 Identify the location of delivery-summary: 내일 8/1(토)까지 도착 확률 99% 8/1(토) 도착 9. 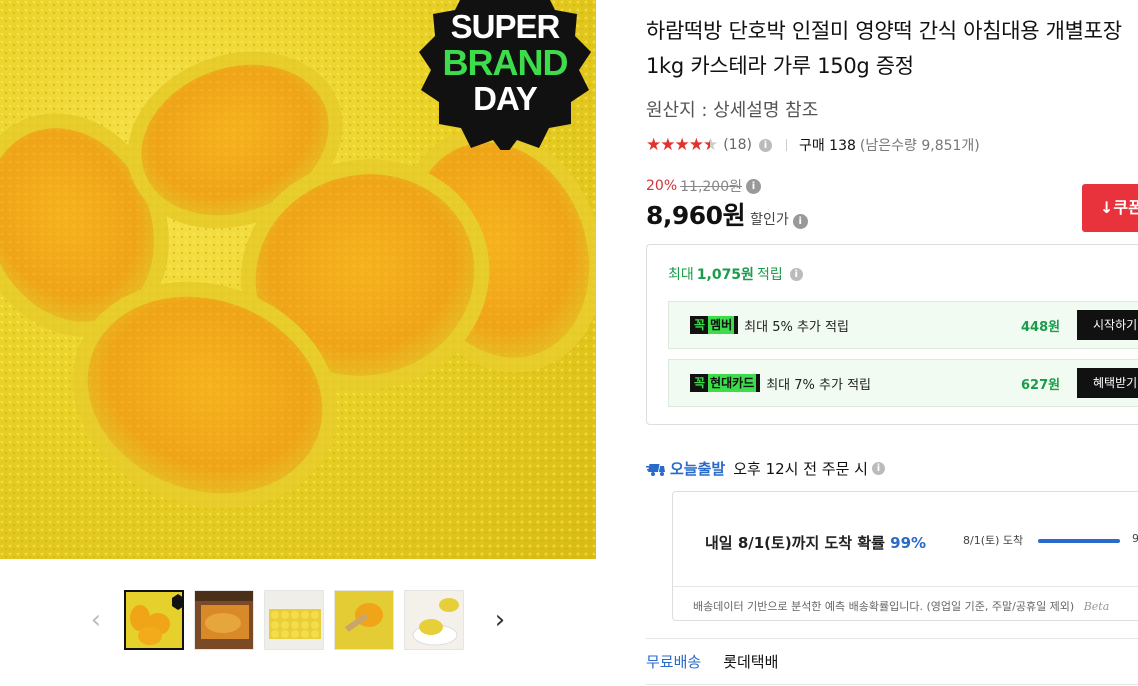
(905, 539).